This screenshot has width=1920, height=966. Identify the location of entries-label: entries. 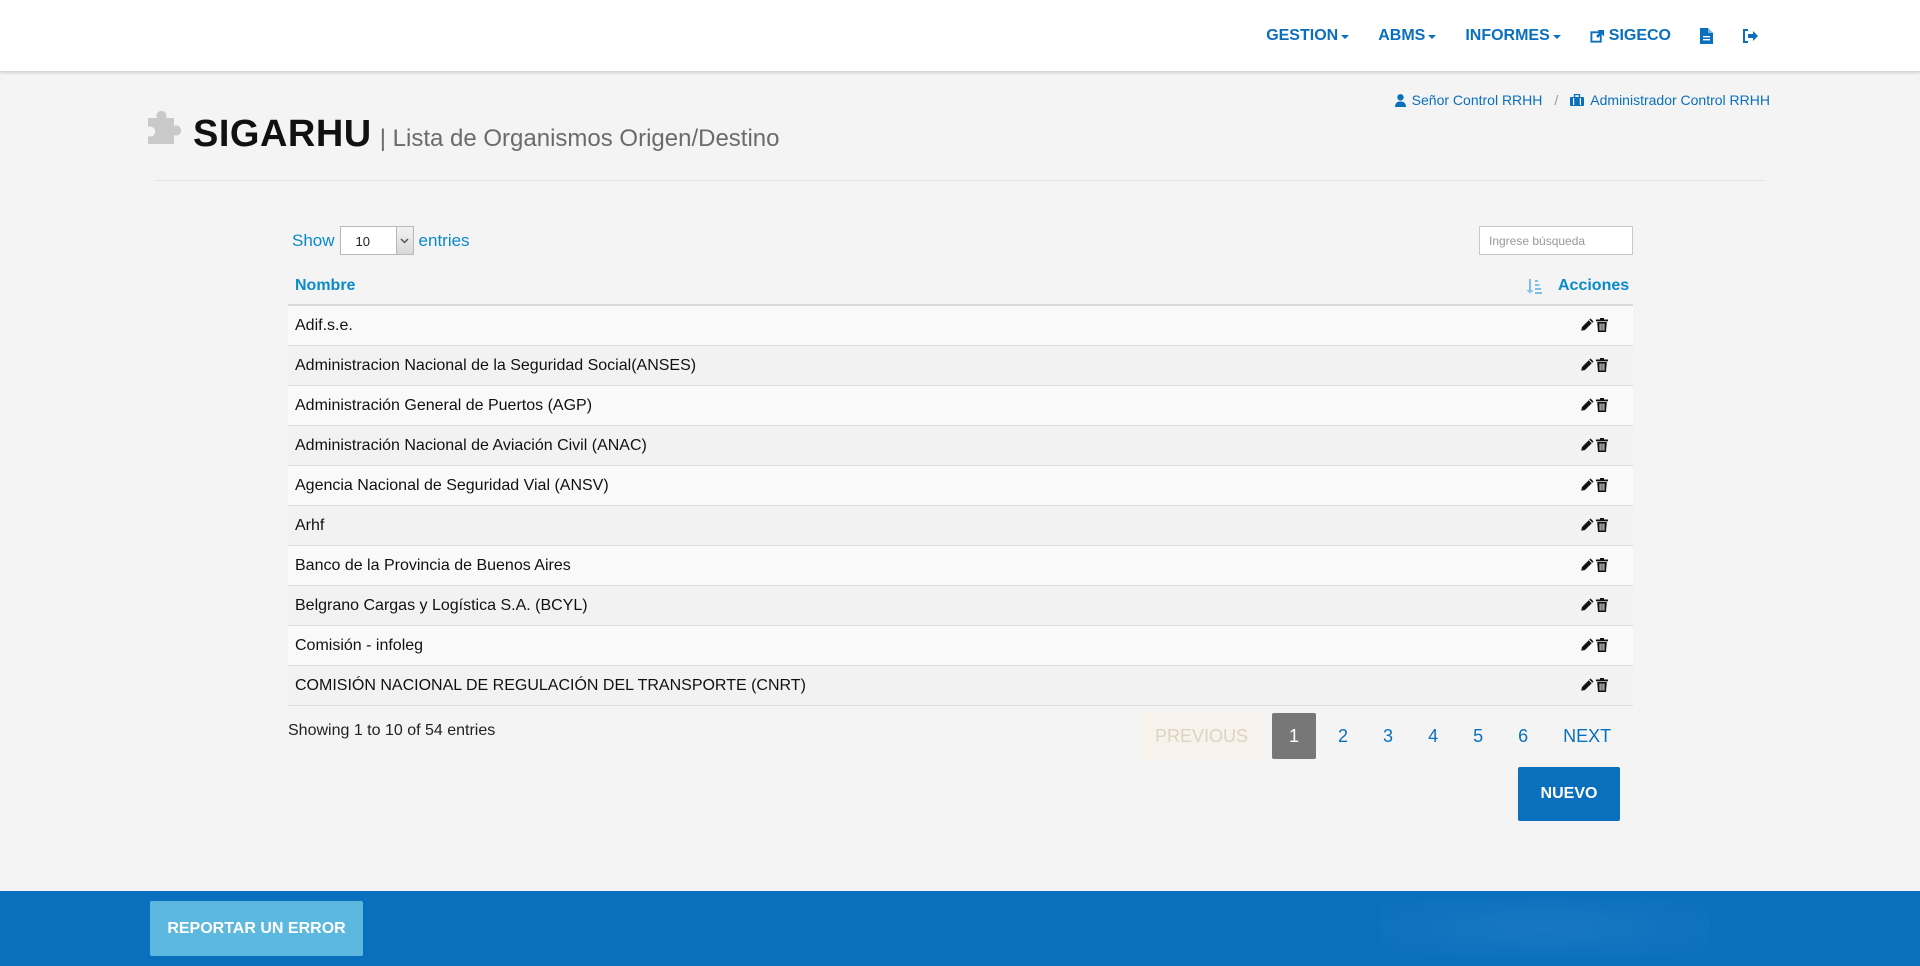
(444, 240).